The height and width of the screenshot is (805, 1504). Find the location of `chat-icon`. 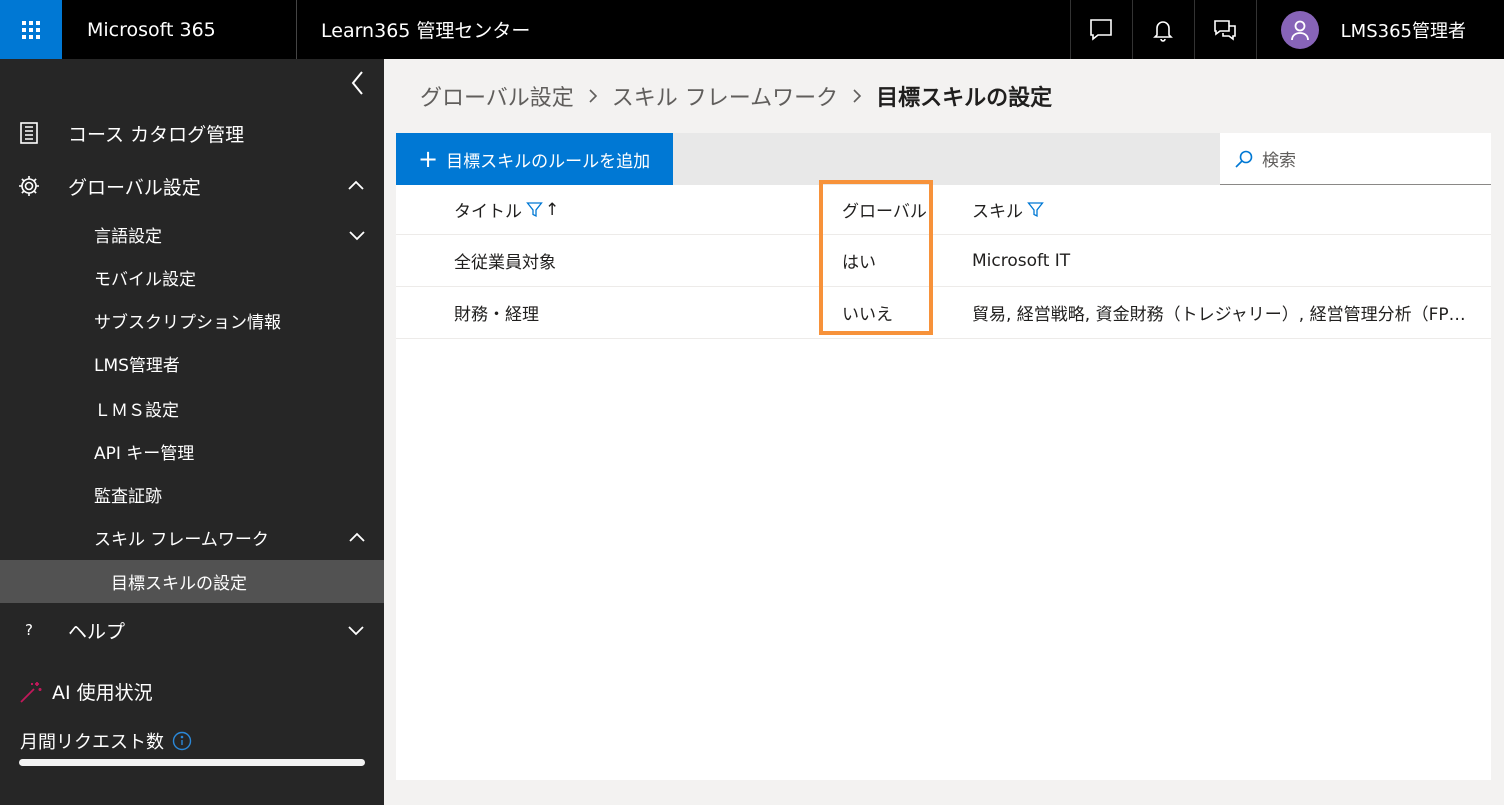

chat-icon is located at coordinates (1101, 29).